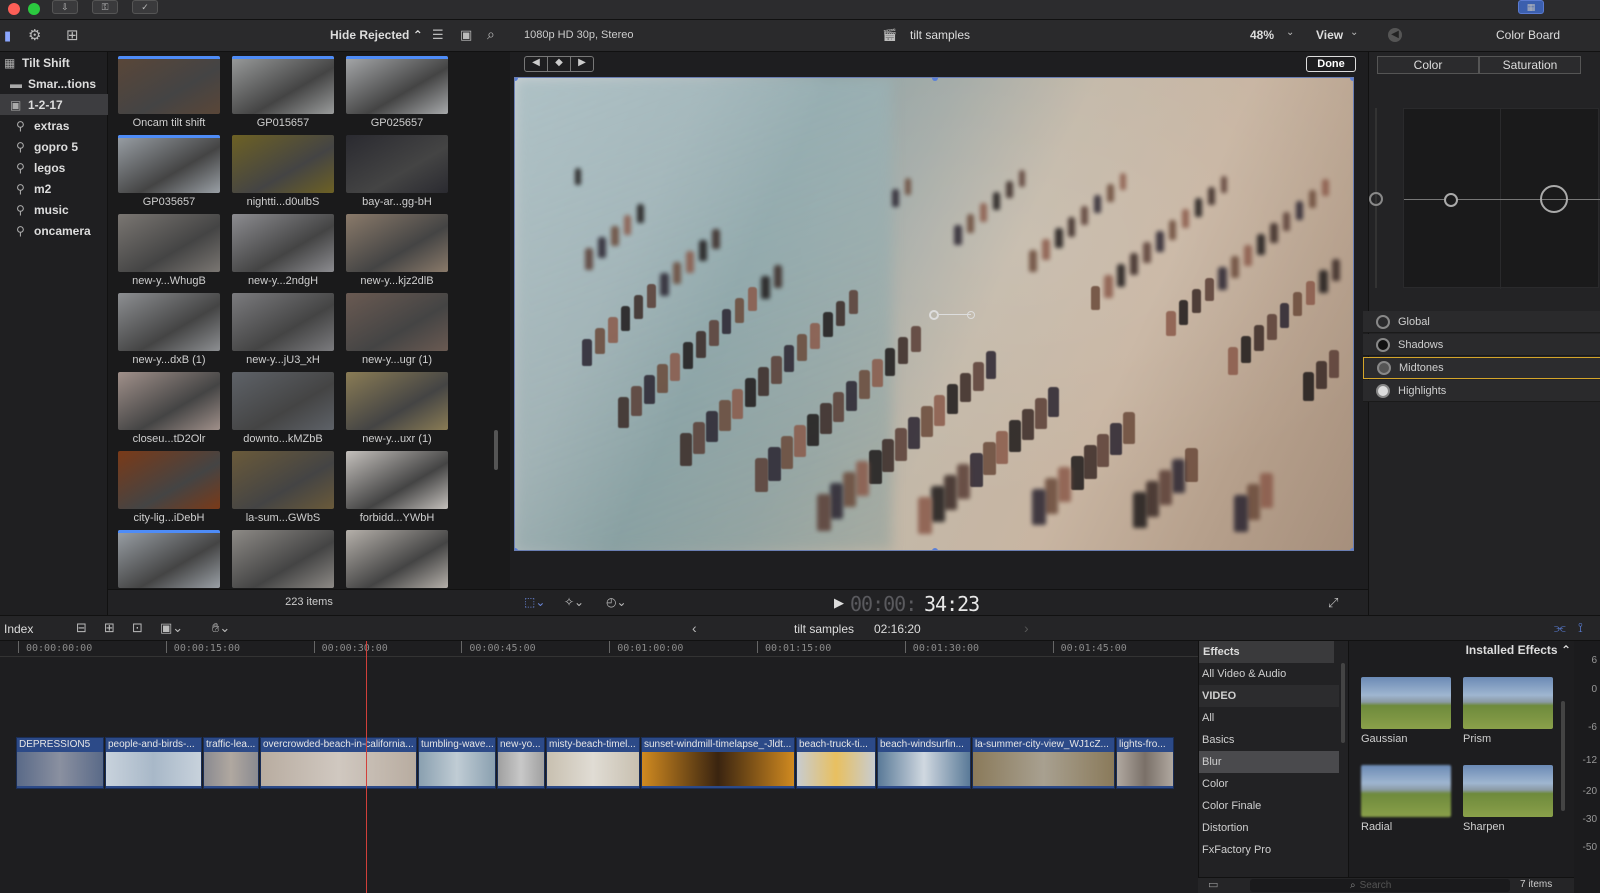 Image resolution: width=1600 pixels, height=893 pixels. Describe the element at coordinates (496, 450) in the screenshot. I see `browser-scrollbar` at that location.